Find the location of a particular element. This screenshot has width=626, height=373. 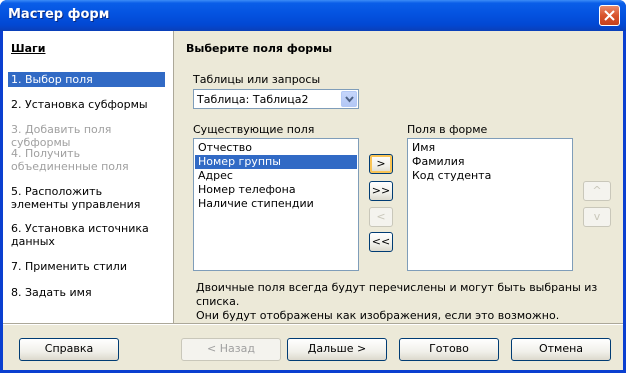

tables-label: Таблицы или запросы is located at coordinates (257, 79).